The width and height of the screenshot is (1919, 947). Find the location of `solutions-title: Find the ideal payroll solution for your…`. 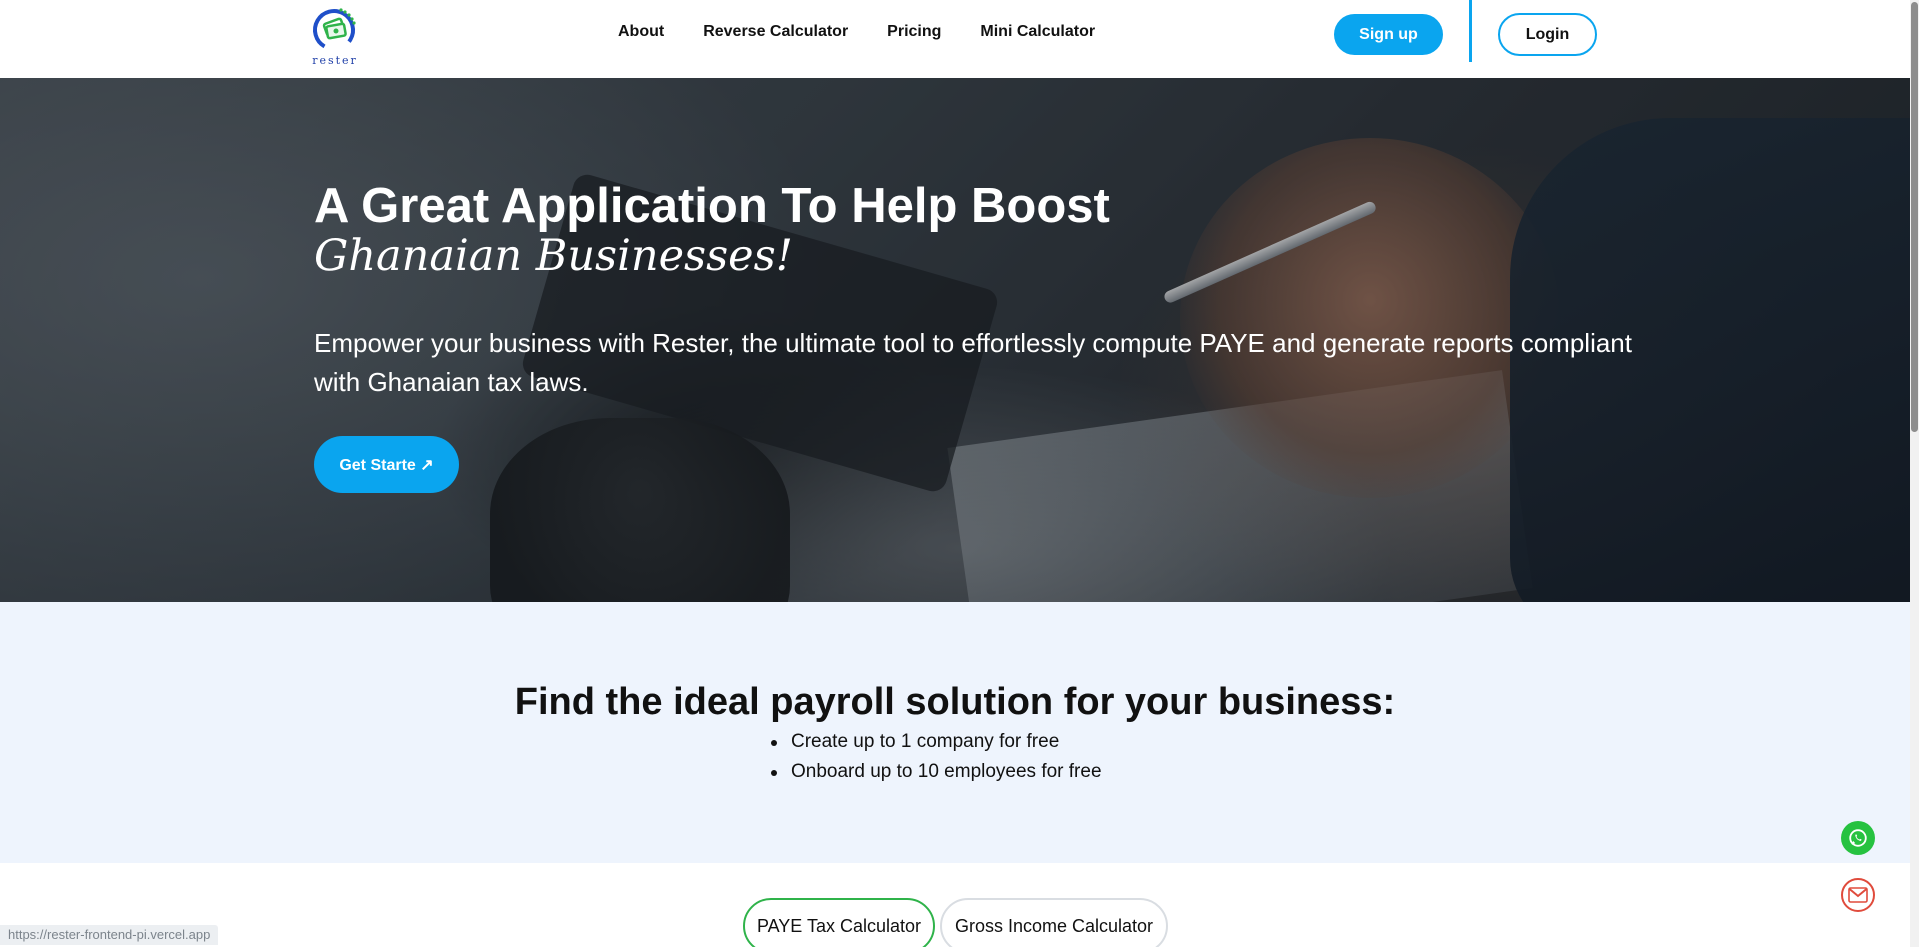

solutions-title: Find the ideal payroll solution for your… is located at coordinates (955, 702).